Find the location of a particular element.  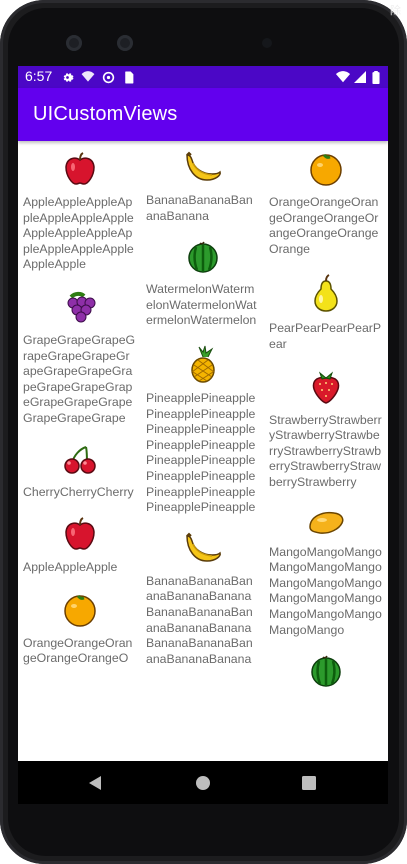

list-item is located at coordinates (325, 671).